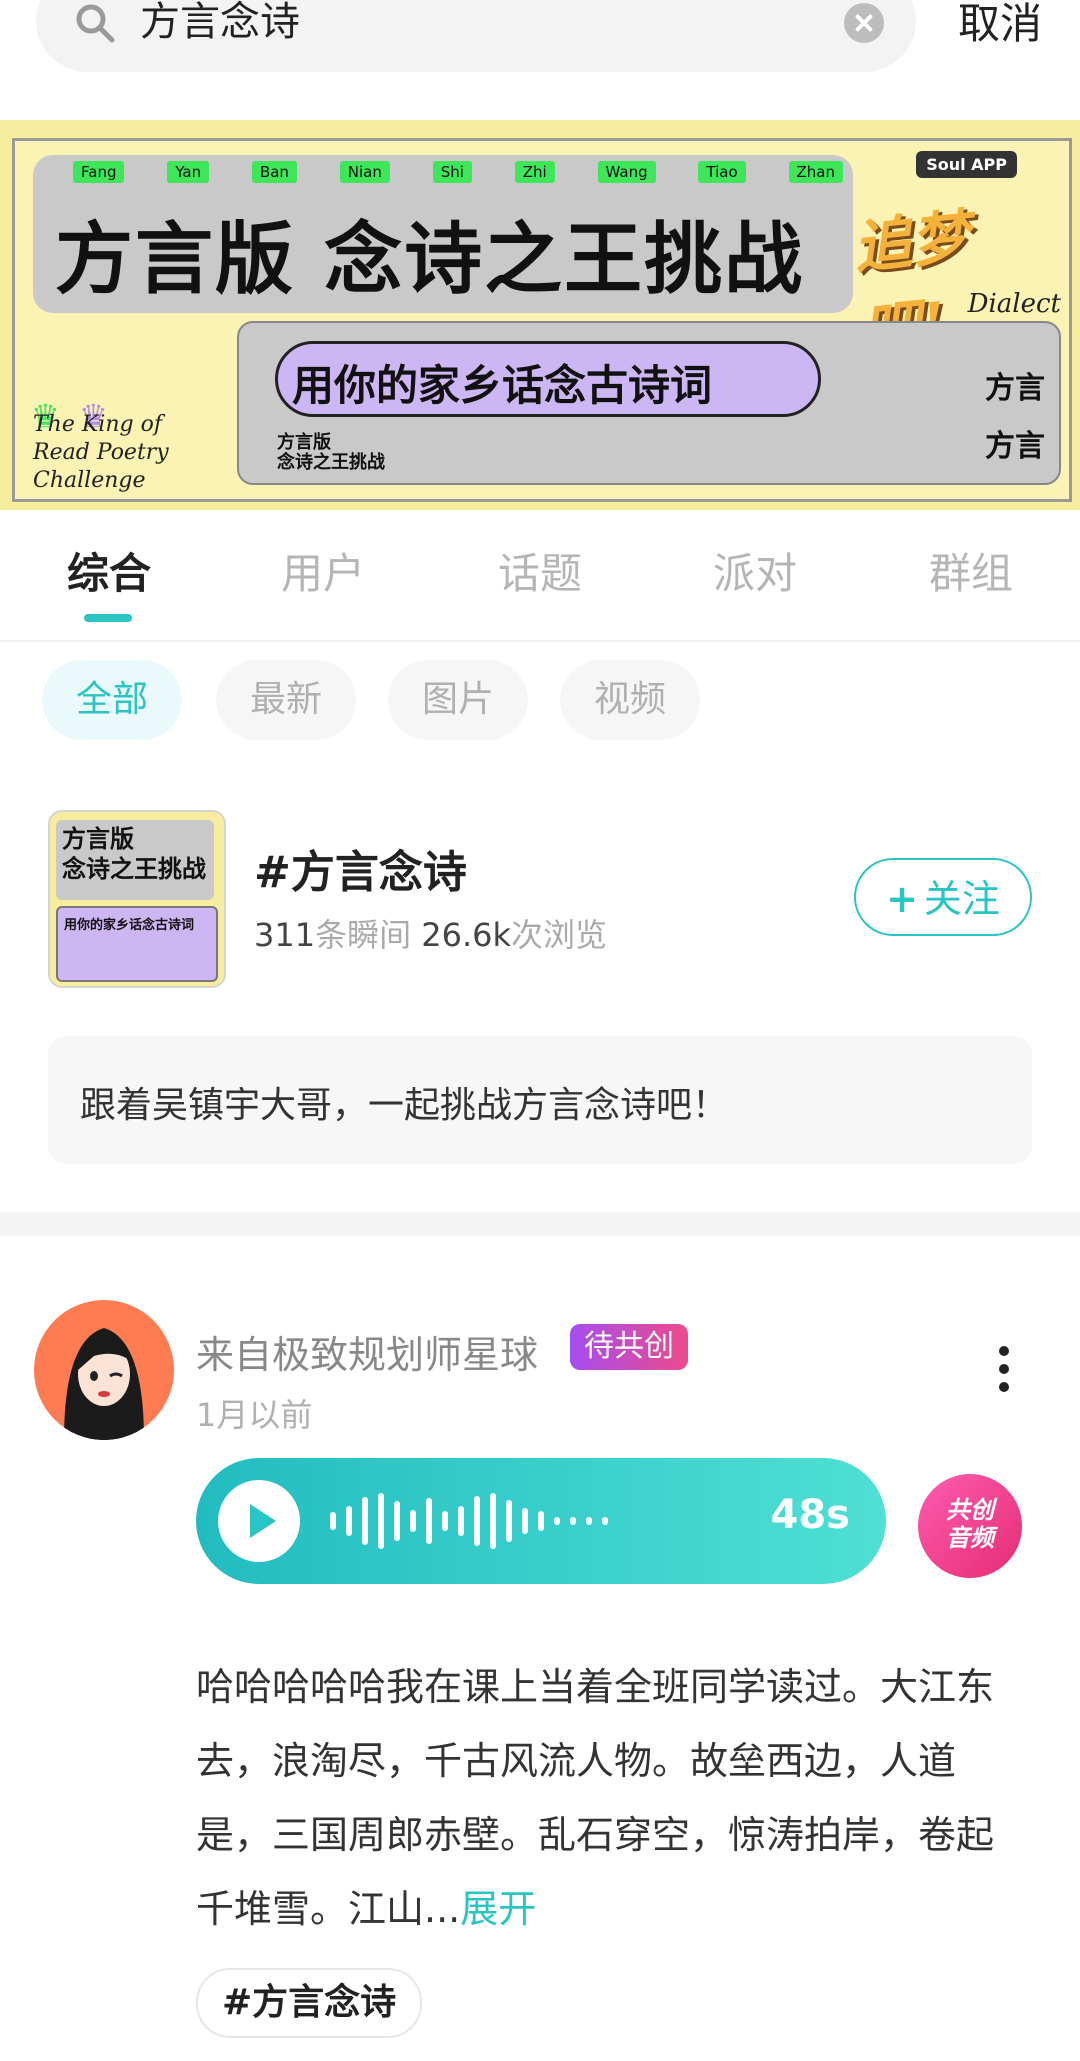  Describe the element at coordinates (323, 570) in the screenshot. I see `tab-users: 用户` at that location.